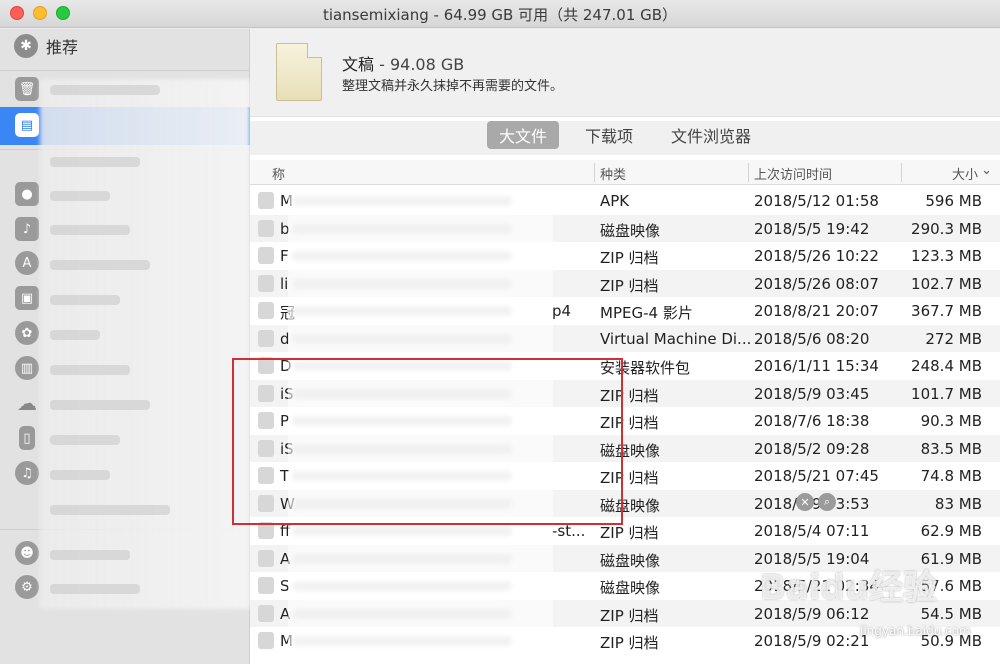 The width and height of the screenshot is (1000, 664). Describe the element at coordinates (27, 368) in the screenshot. I see `books-icon: ▥` at that location.